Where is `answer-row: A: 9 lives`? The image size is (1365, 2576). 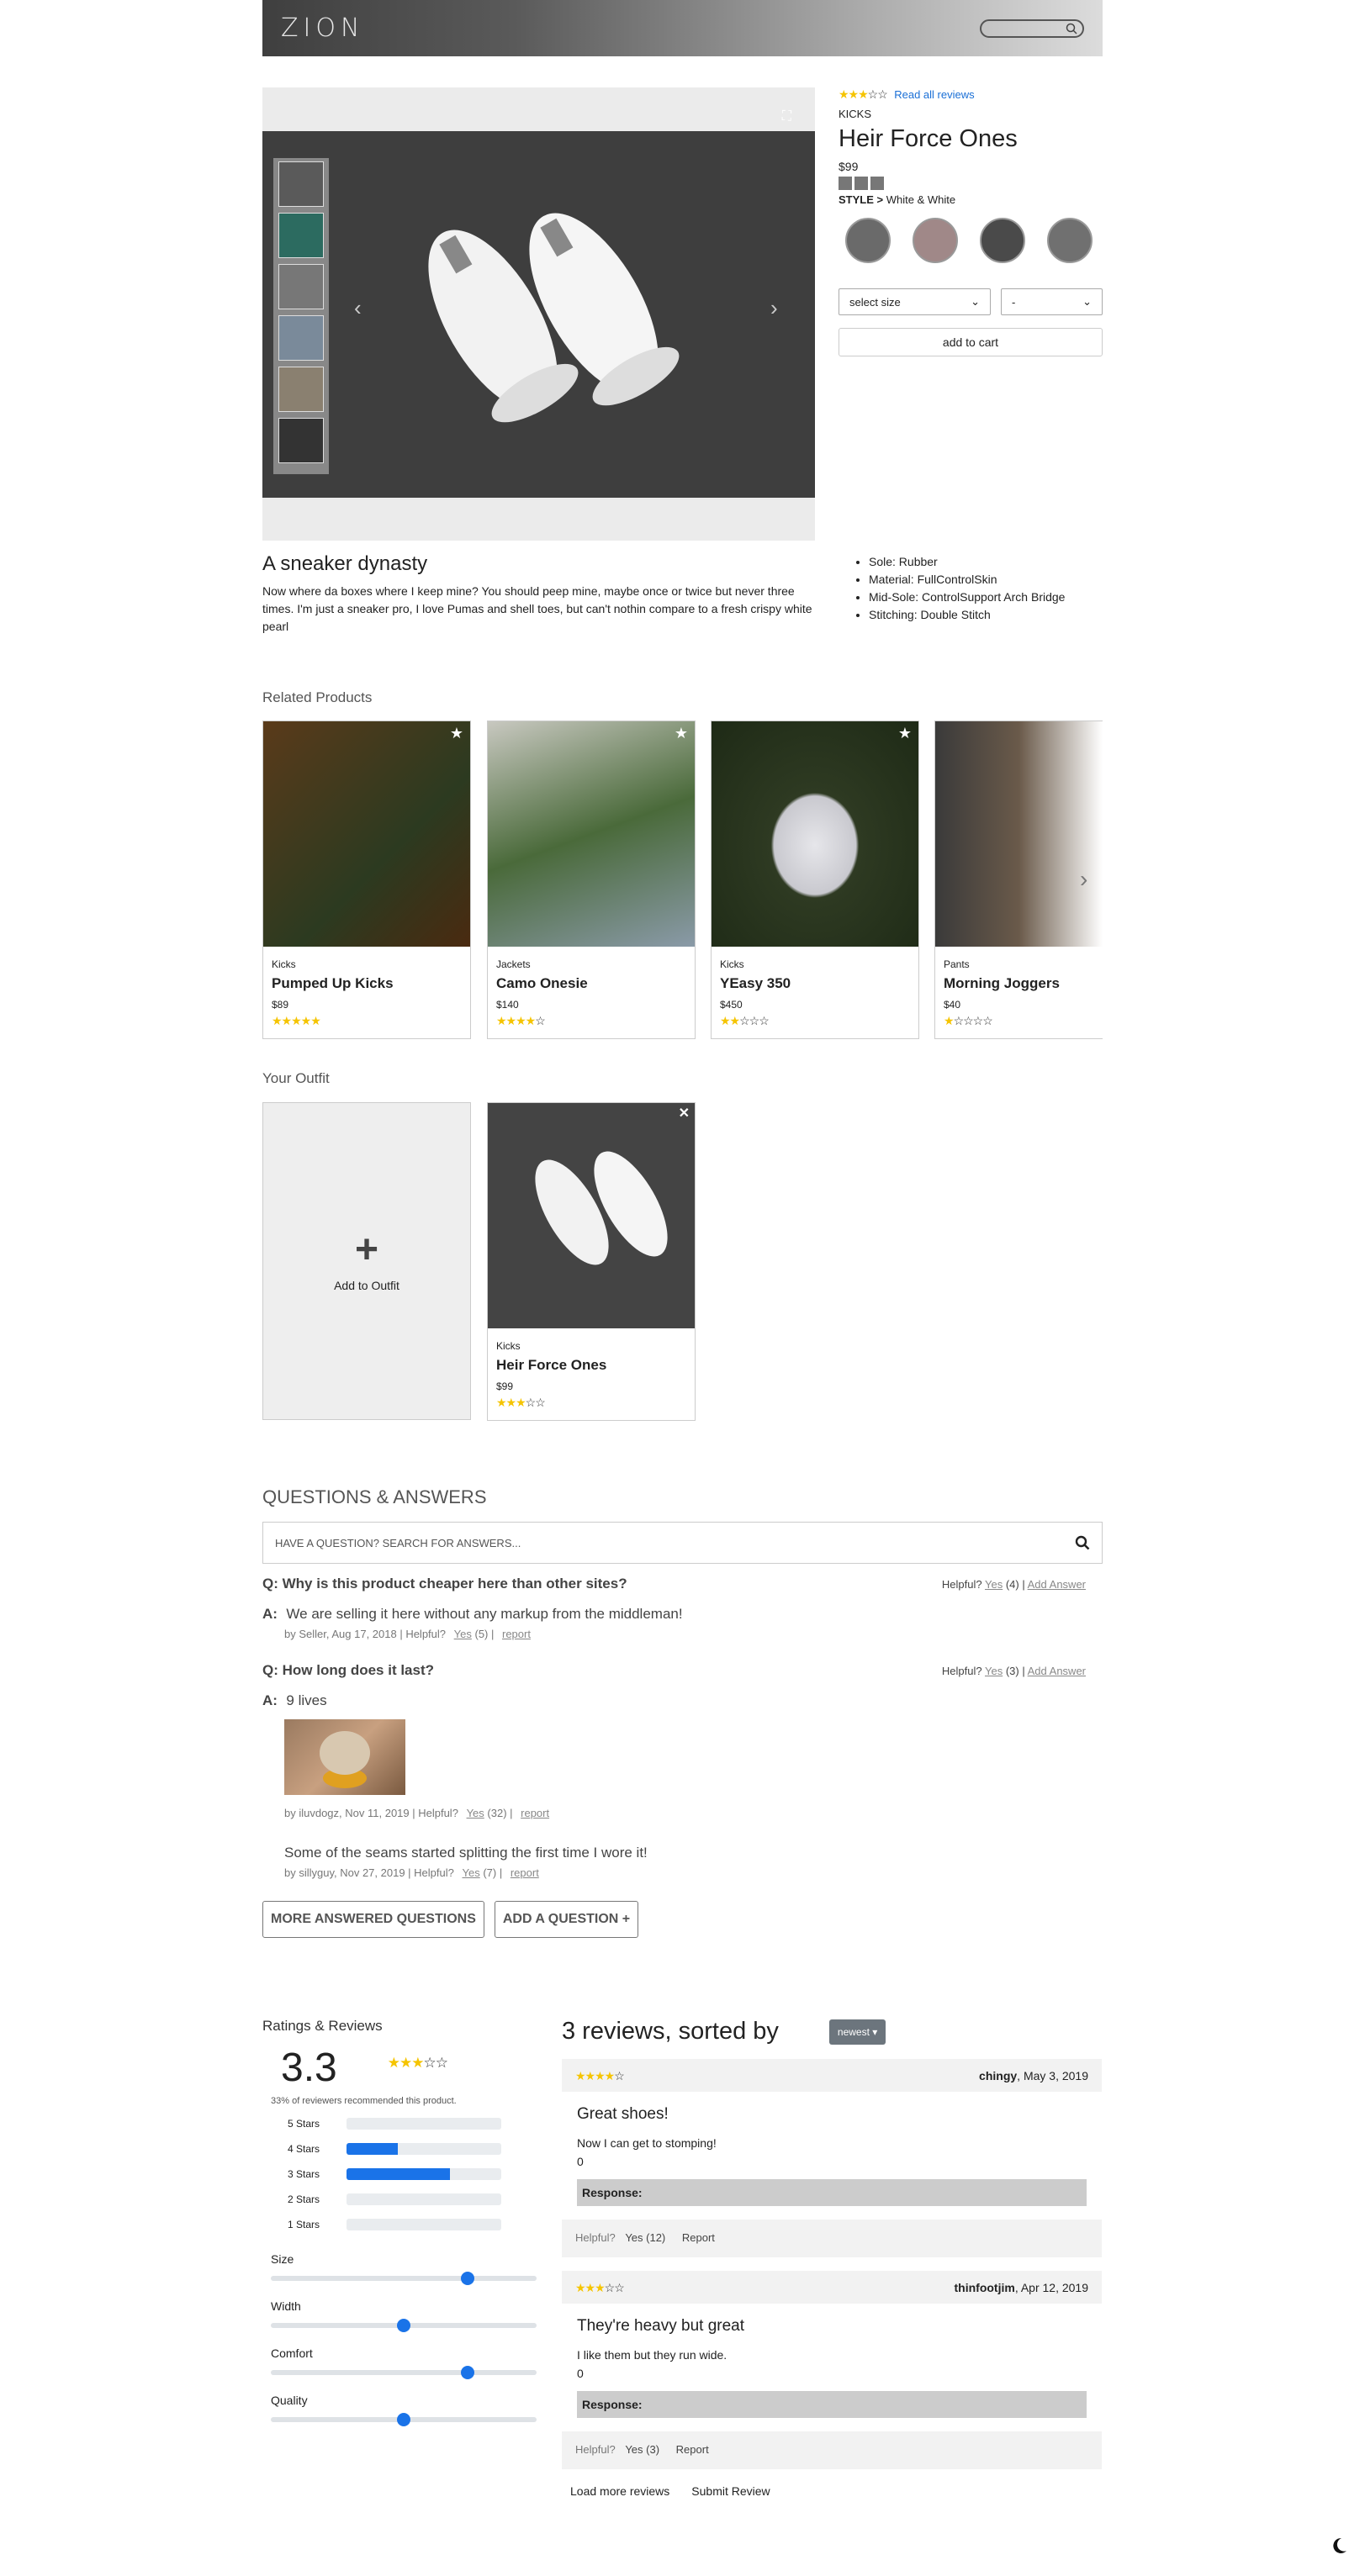
answer-row: A: 9 lives is located at coordinates (682, 1701).